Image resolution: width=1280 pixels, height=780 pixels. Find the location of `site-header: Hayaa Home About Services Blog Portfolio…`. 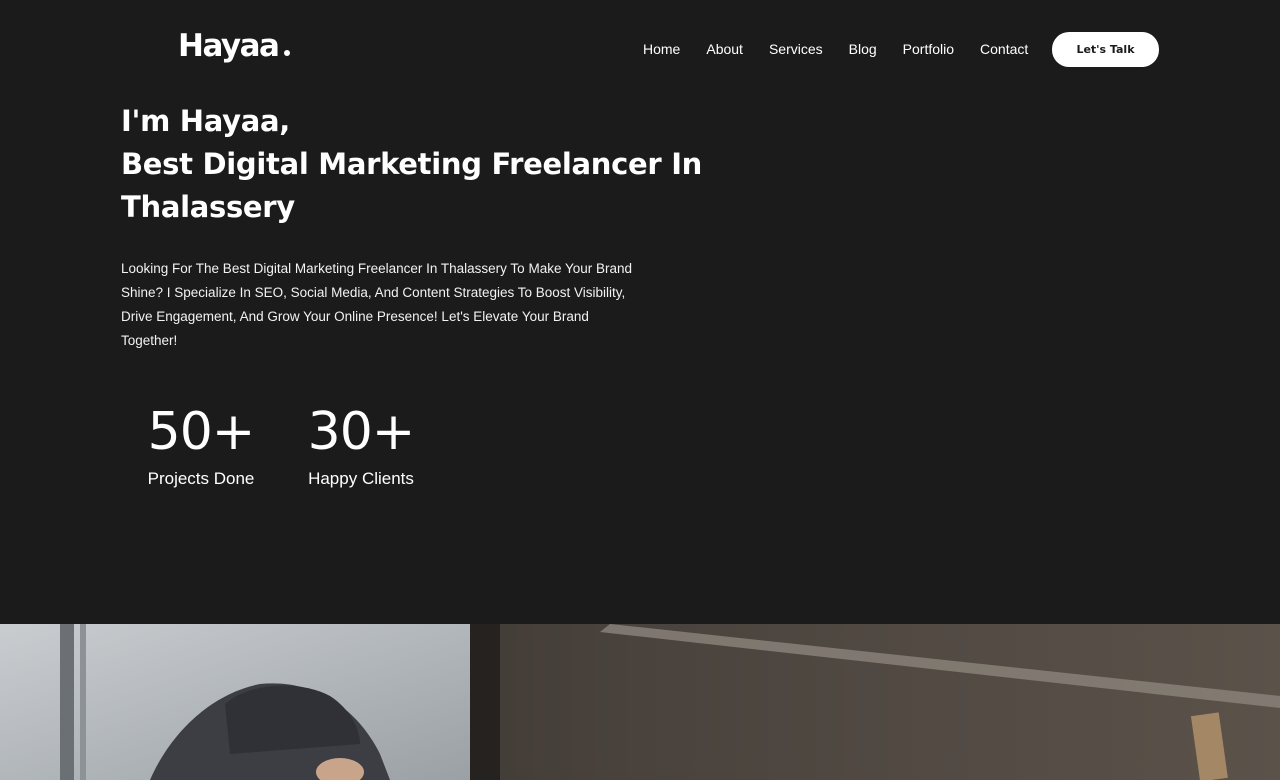

site-header: Hayaa Home About Services Blog Portfolio… is located at coordinates (640, 49).